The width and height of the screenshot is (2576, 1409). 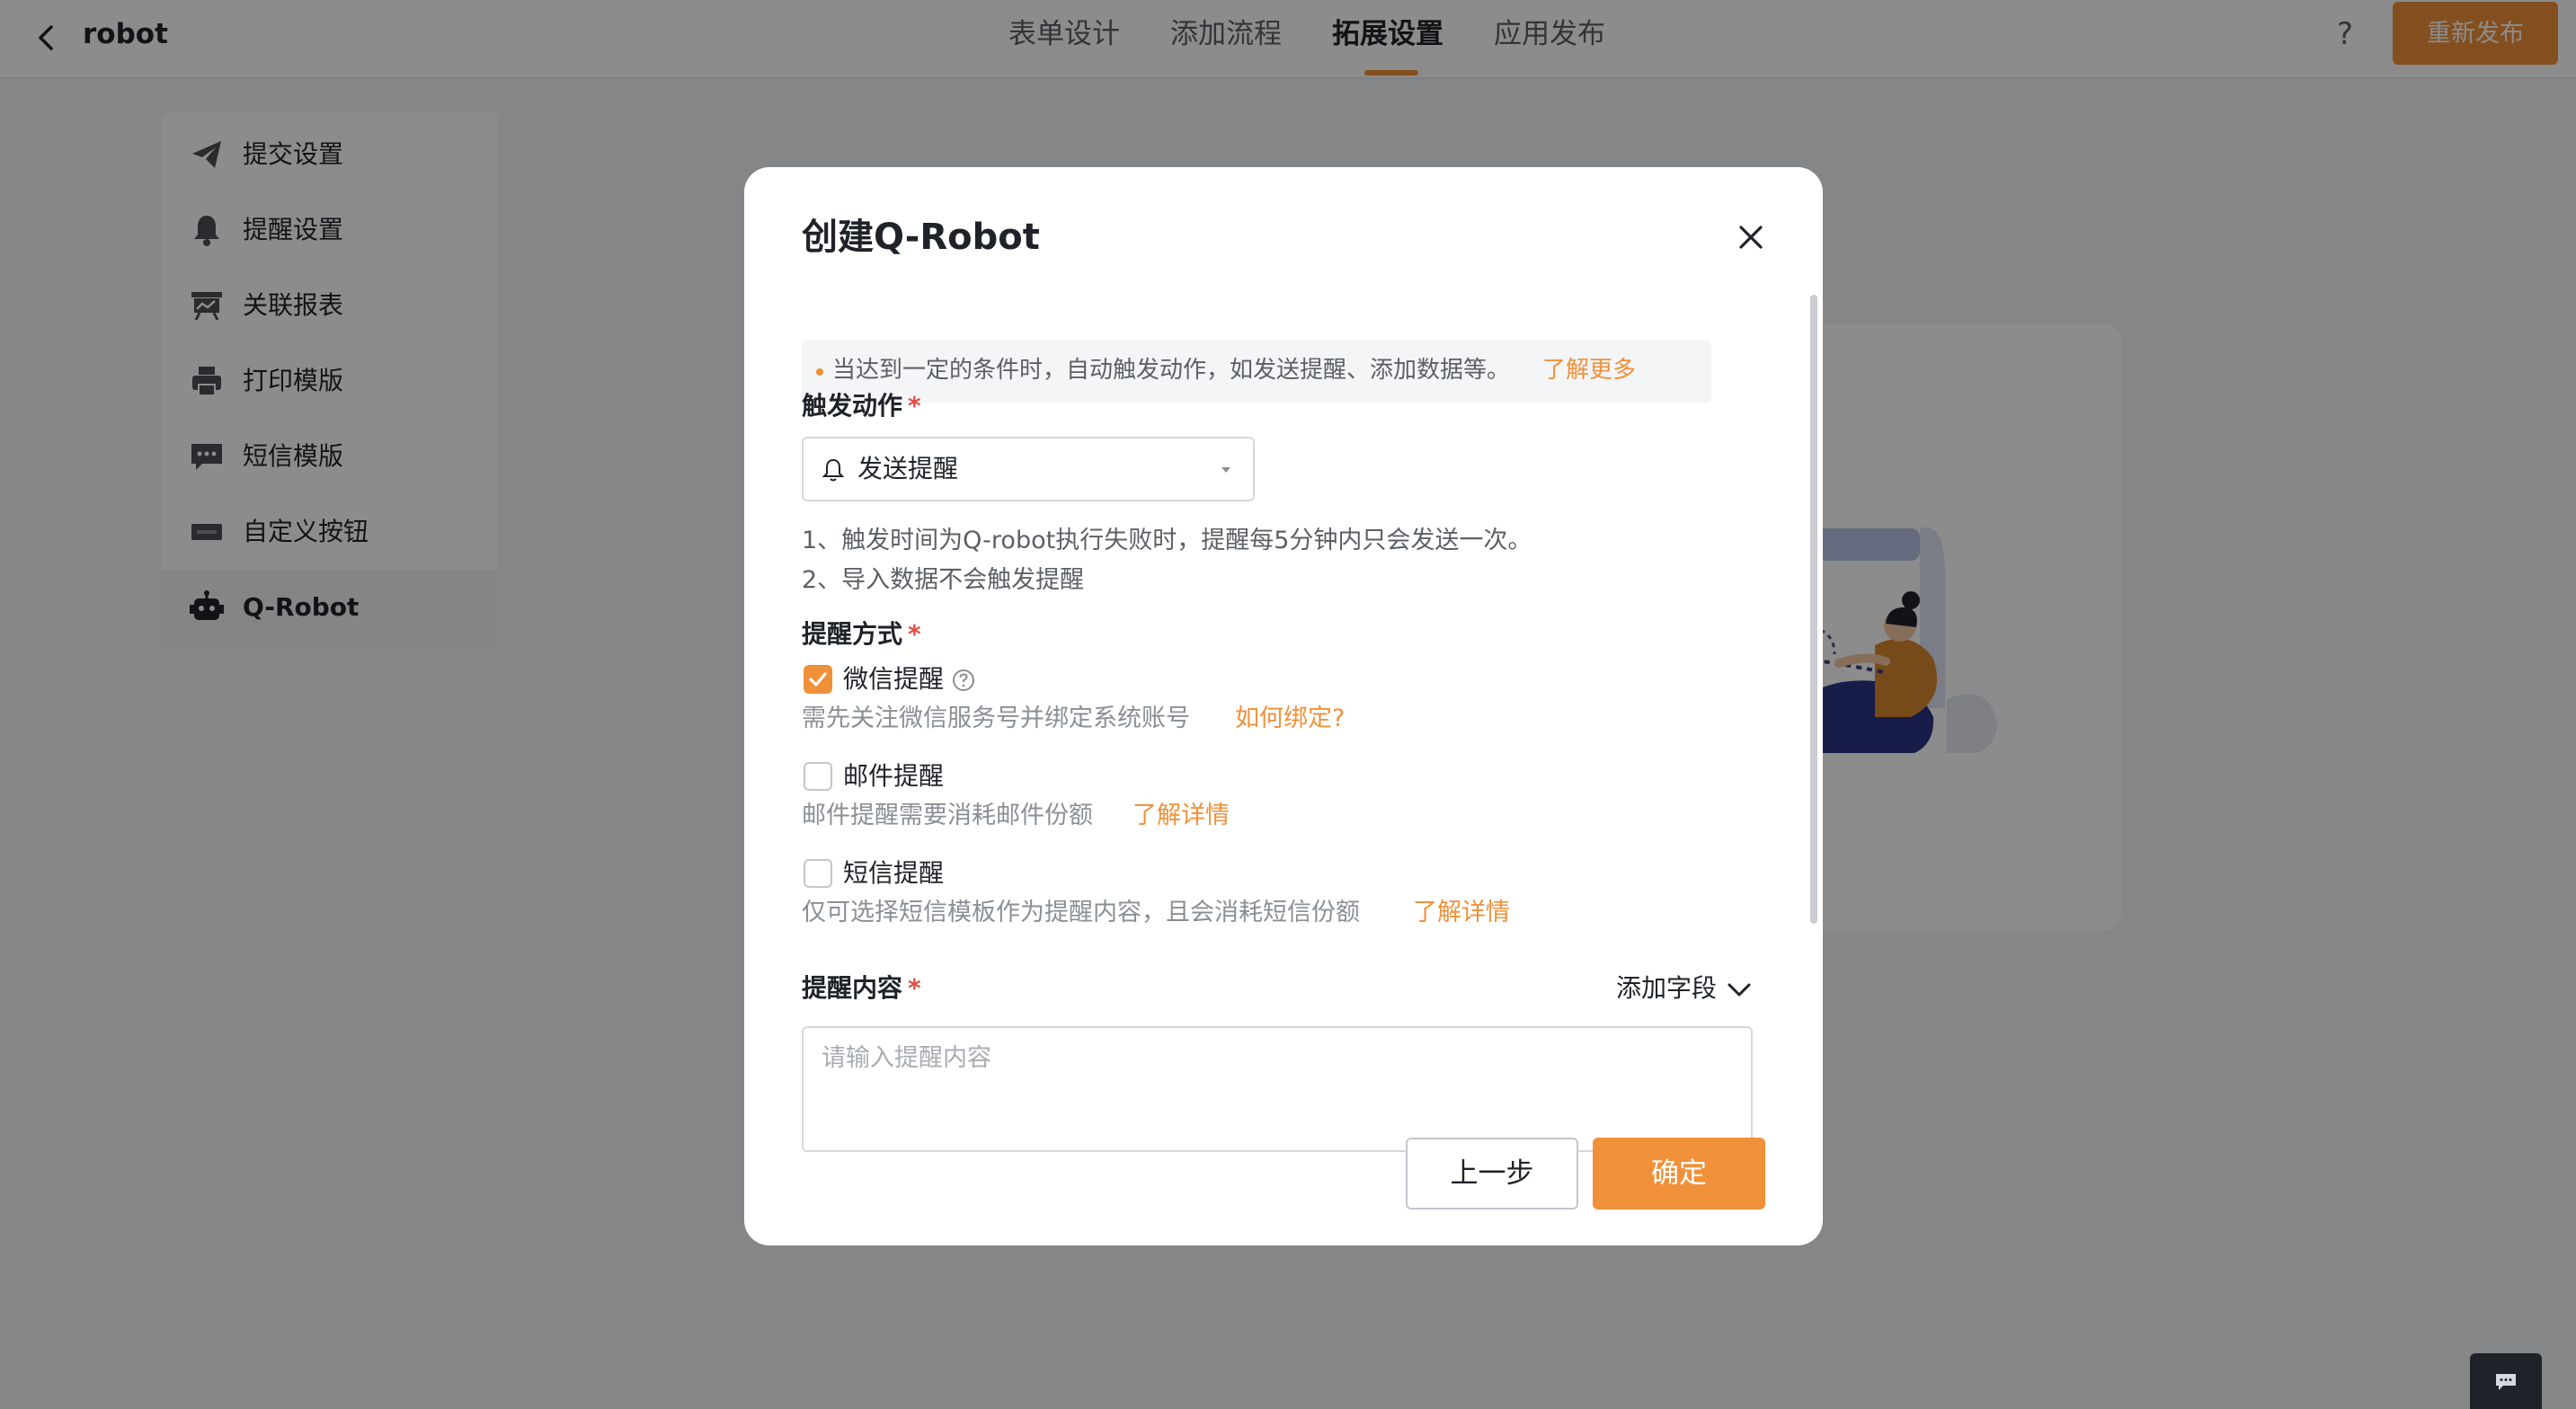 I want to click on info-banner: 当达到一定的条件时，自动触发动作，如发送提醒、添加数据等。 了解更多, so click(x=1256, y=371).